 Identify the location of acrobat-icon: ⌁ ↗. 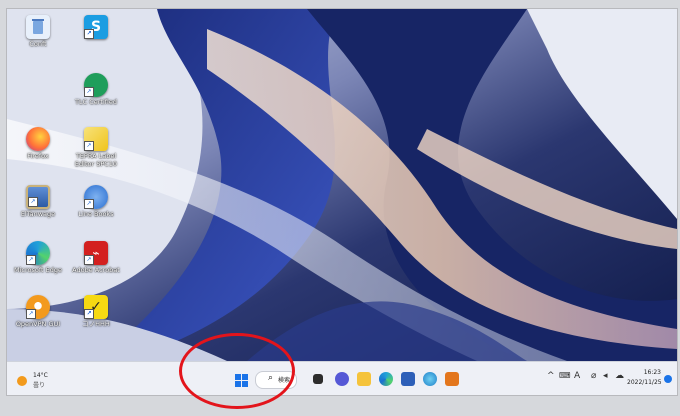
(96, 253).